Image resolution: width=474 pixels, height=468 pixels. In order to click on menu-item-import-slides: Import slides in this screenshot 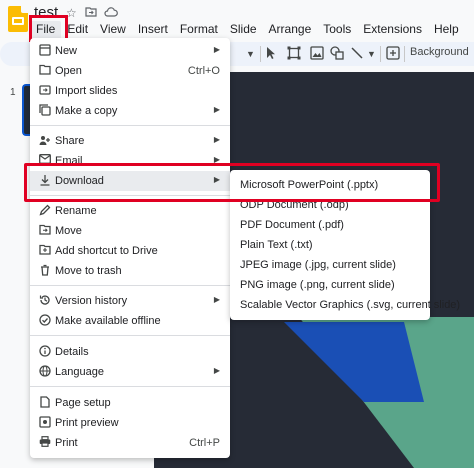, I will do `click(130, 91)`.